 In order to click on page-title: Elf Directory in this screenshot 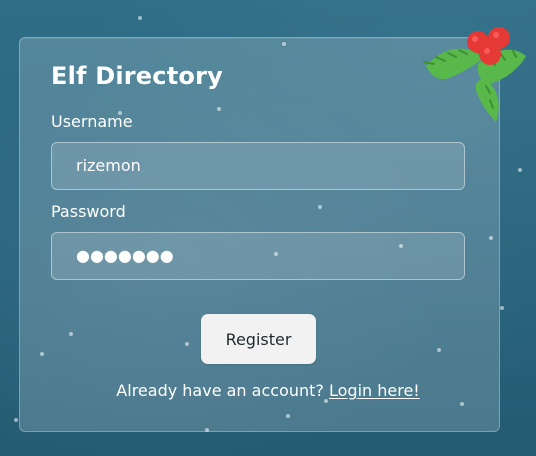, I will do `click(137, 76)`.